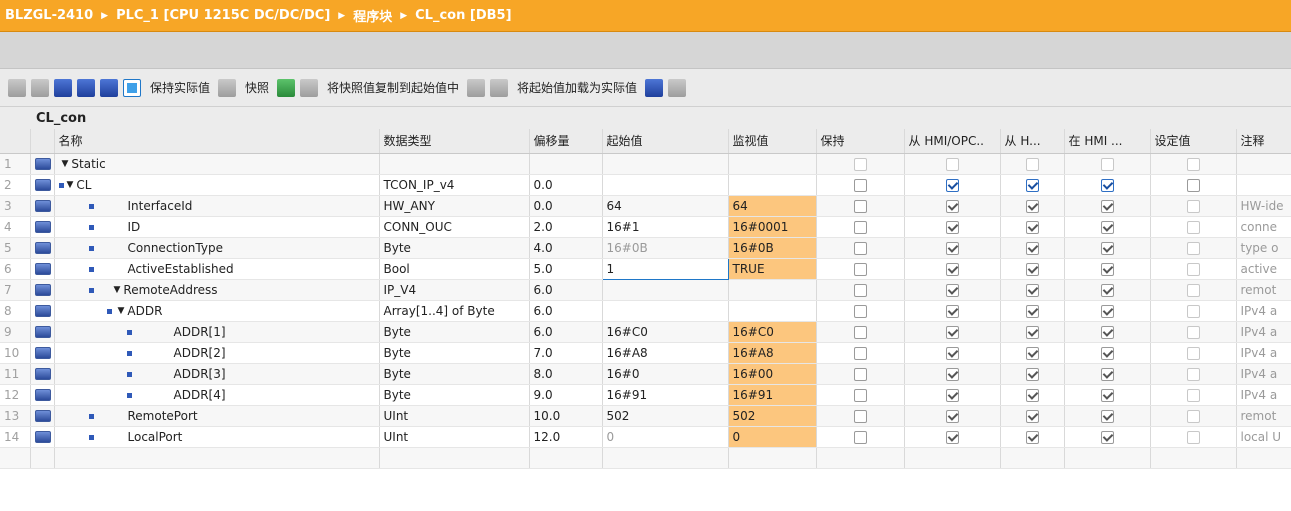  Describe the element at coordinates (645, 332) in the screenshot. I see `table-row: 9 ADDR[1] Byte 6.0 16#C0 16#C0 IPv4 a` at that location.